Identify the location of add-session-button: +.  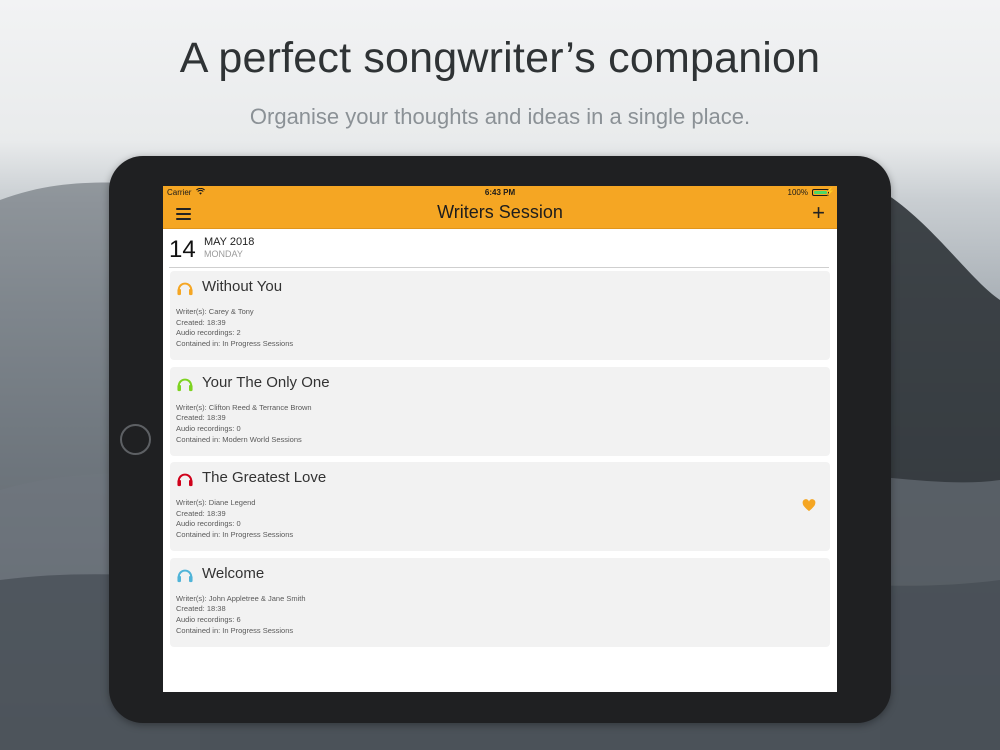
(818, 213).